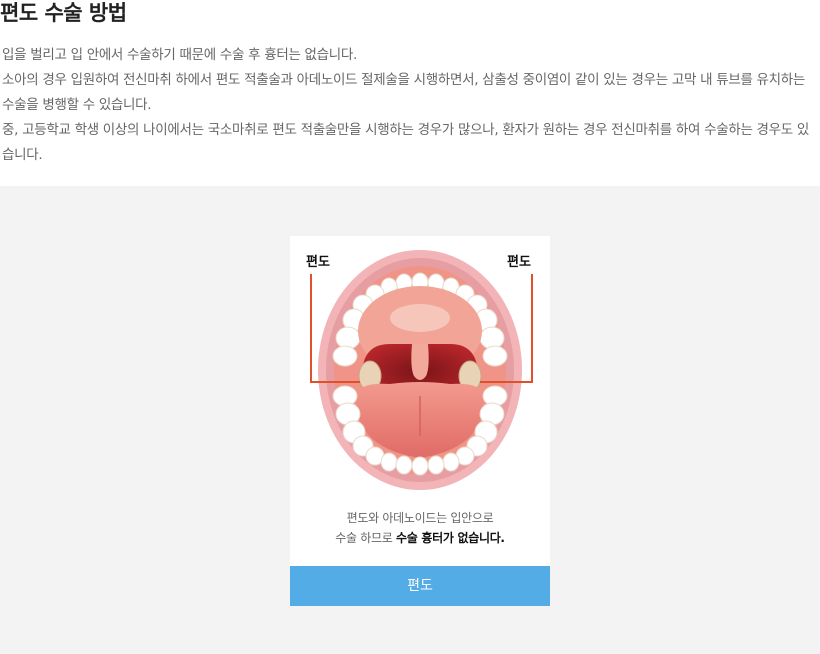 The width and height of the screenshot is (820, 654). What do you see at coordinates (420, 362) in the screenshot?
I see `uvula` at bounding box center [420, 362].